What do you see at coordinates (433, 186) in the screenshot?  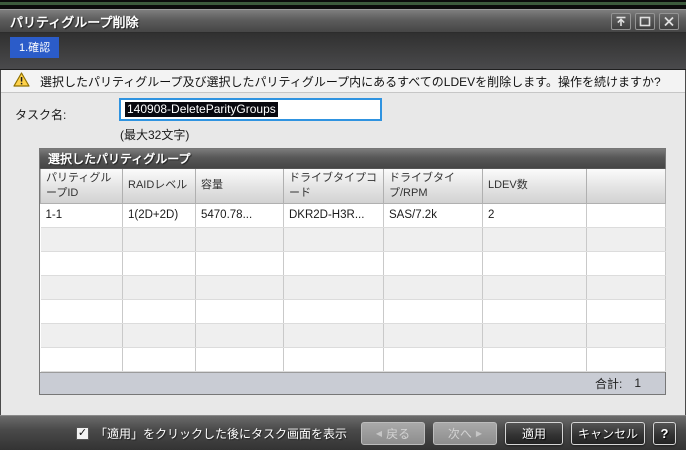 I see `col-header-drive-type-rpm: ドライブタイプ/RPM` at bounding box center [433, 186].